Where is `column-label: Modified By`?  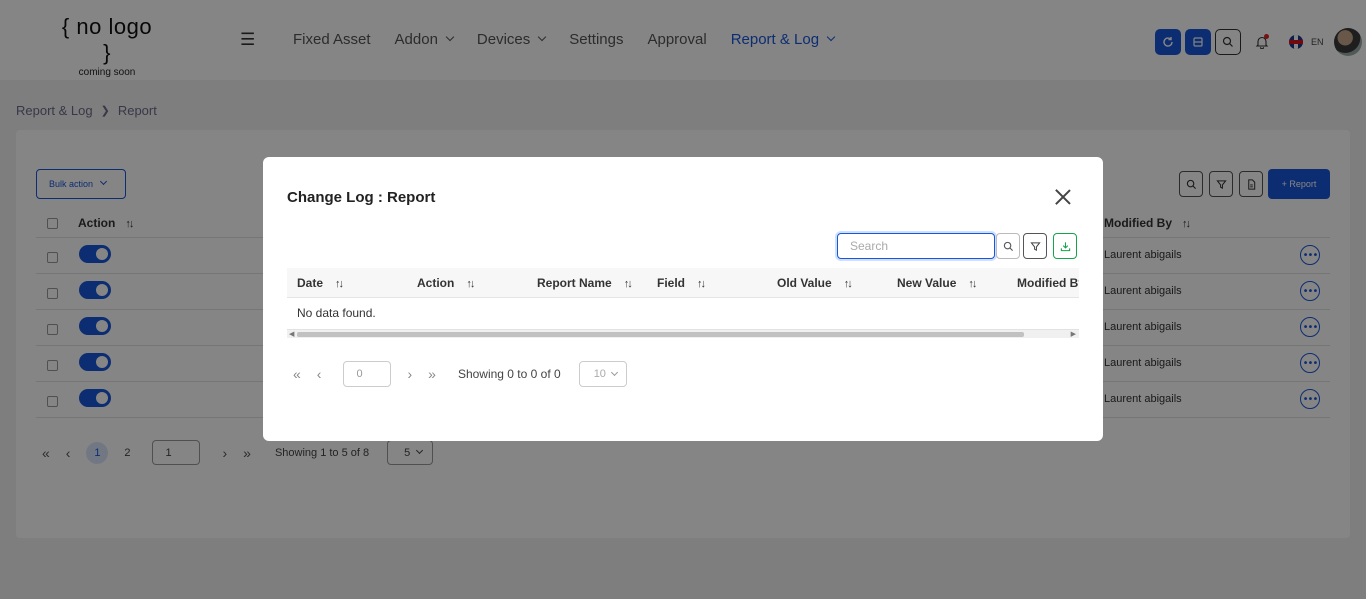 column-label: Modified By is located at coordinates (1048, 283).